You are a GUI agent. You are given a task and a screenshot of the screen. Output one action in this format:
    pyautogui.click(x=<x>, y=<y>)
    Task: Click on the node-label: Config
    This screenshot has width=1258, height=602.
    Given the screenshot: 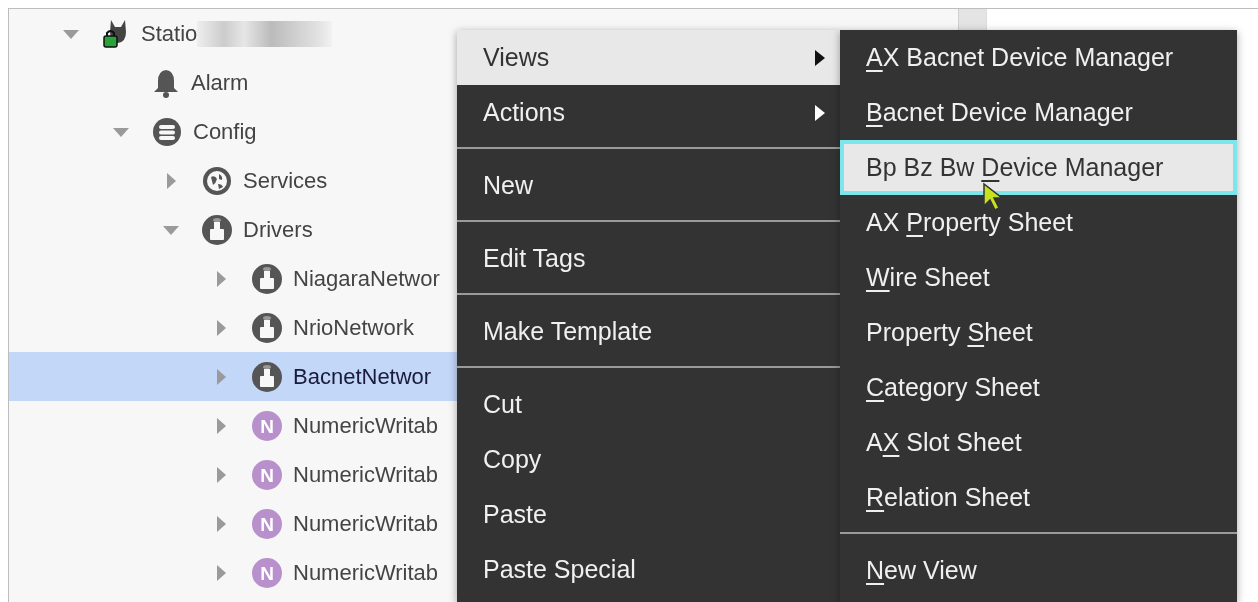 What is the action you would take?
    pyautogui.click(x=225, y=131)
    